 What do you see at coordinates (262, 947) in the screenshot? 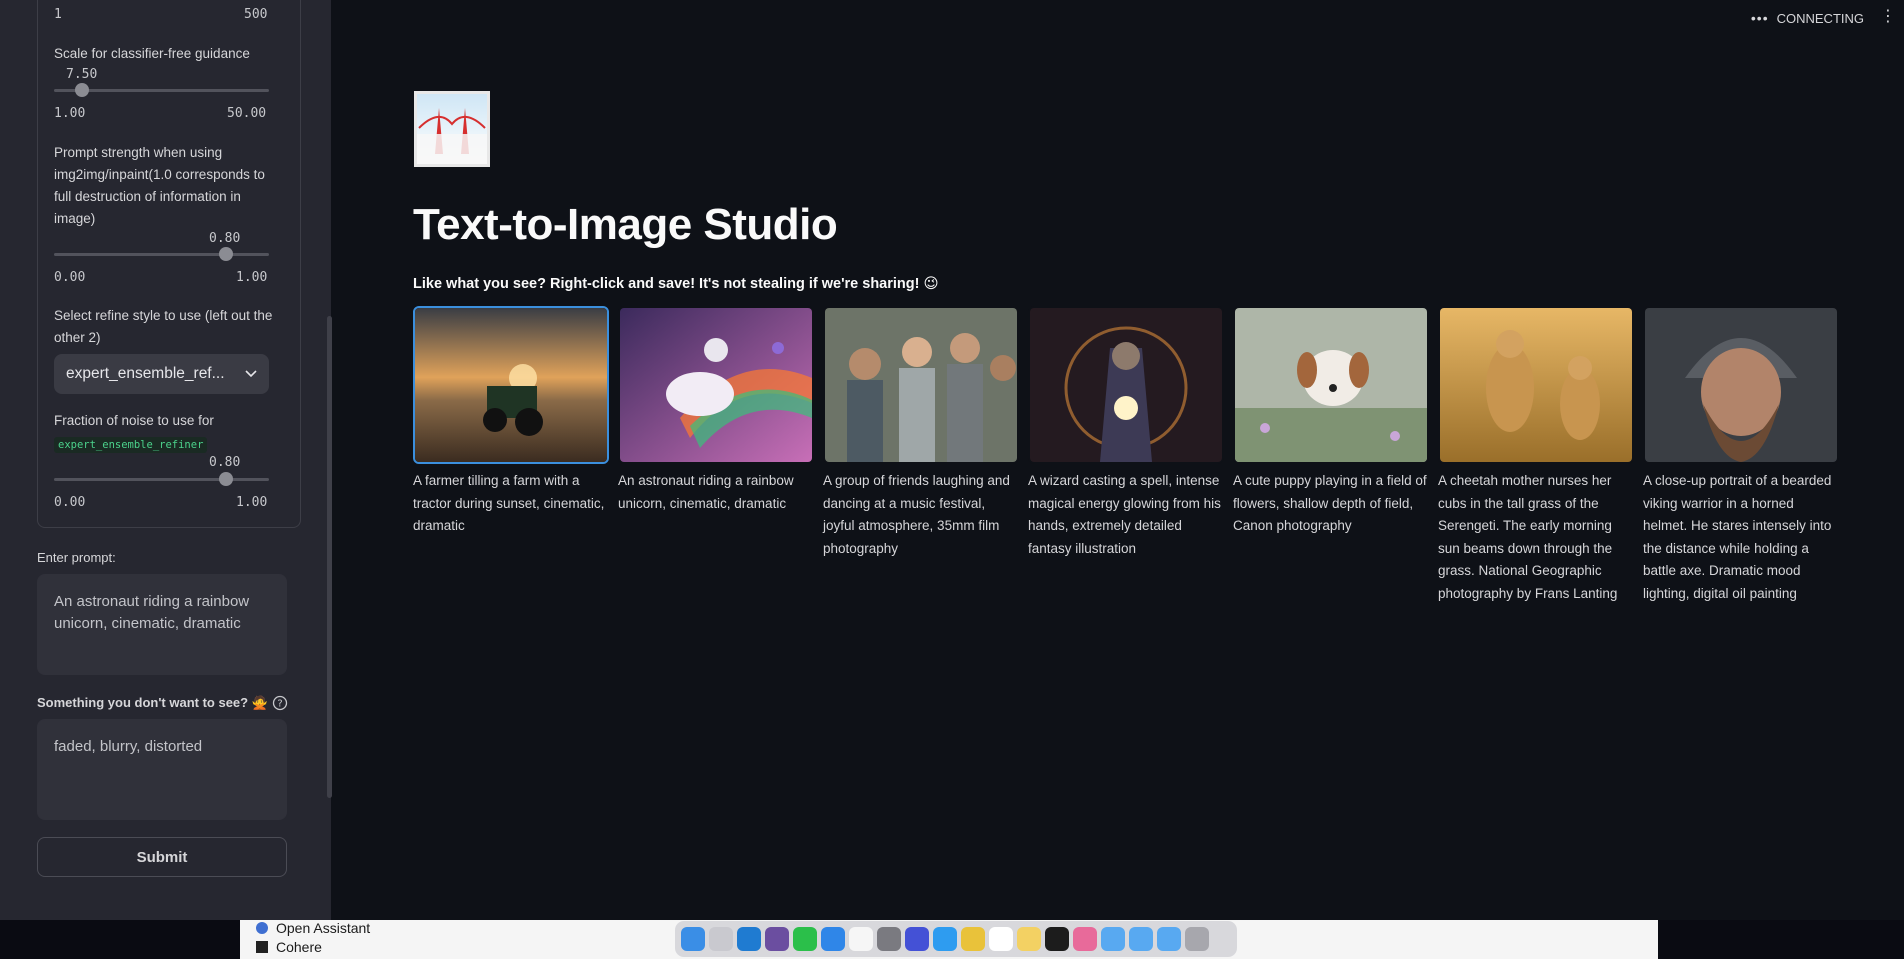
I see `cohere-icon` at bounding box center [262, 947].